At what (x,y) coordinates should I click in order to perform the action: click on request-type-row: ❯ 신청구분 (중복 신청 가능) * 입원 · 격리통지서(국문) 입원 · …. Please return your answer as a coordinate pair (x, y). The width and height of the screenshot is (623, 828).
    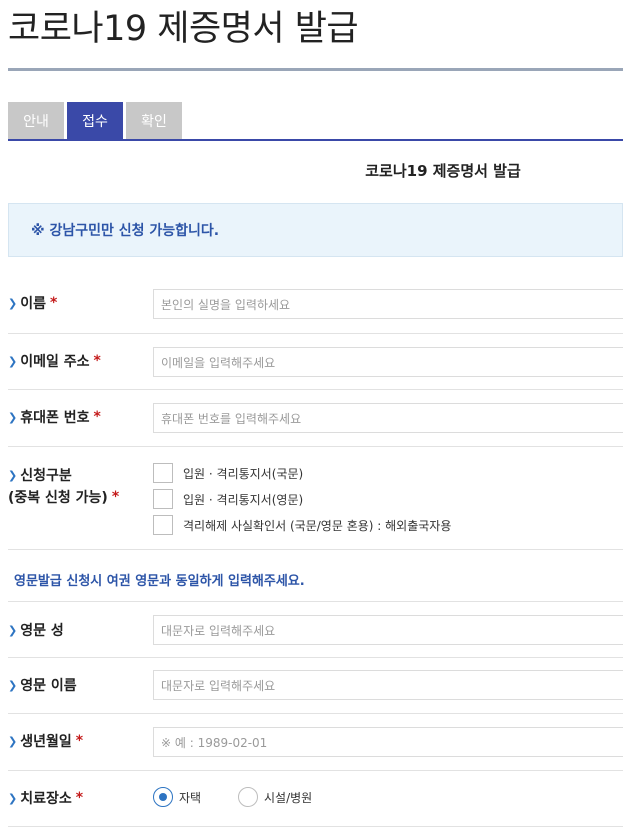
    Looking at the image, I should click on (315, 498).